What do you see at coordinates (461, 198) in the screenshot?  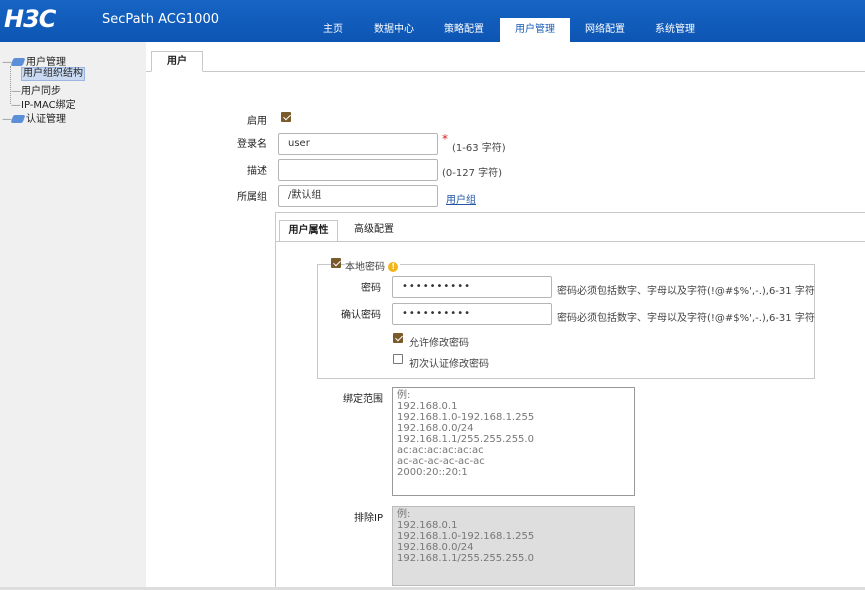 I see `user-group-link: 用户组` at bounding box center [461, 198].